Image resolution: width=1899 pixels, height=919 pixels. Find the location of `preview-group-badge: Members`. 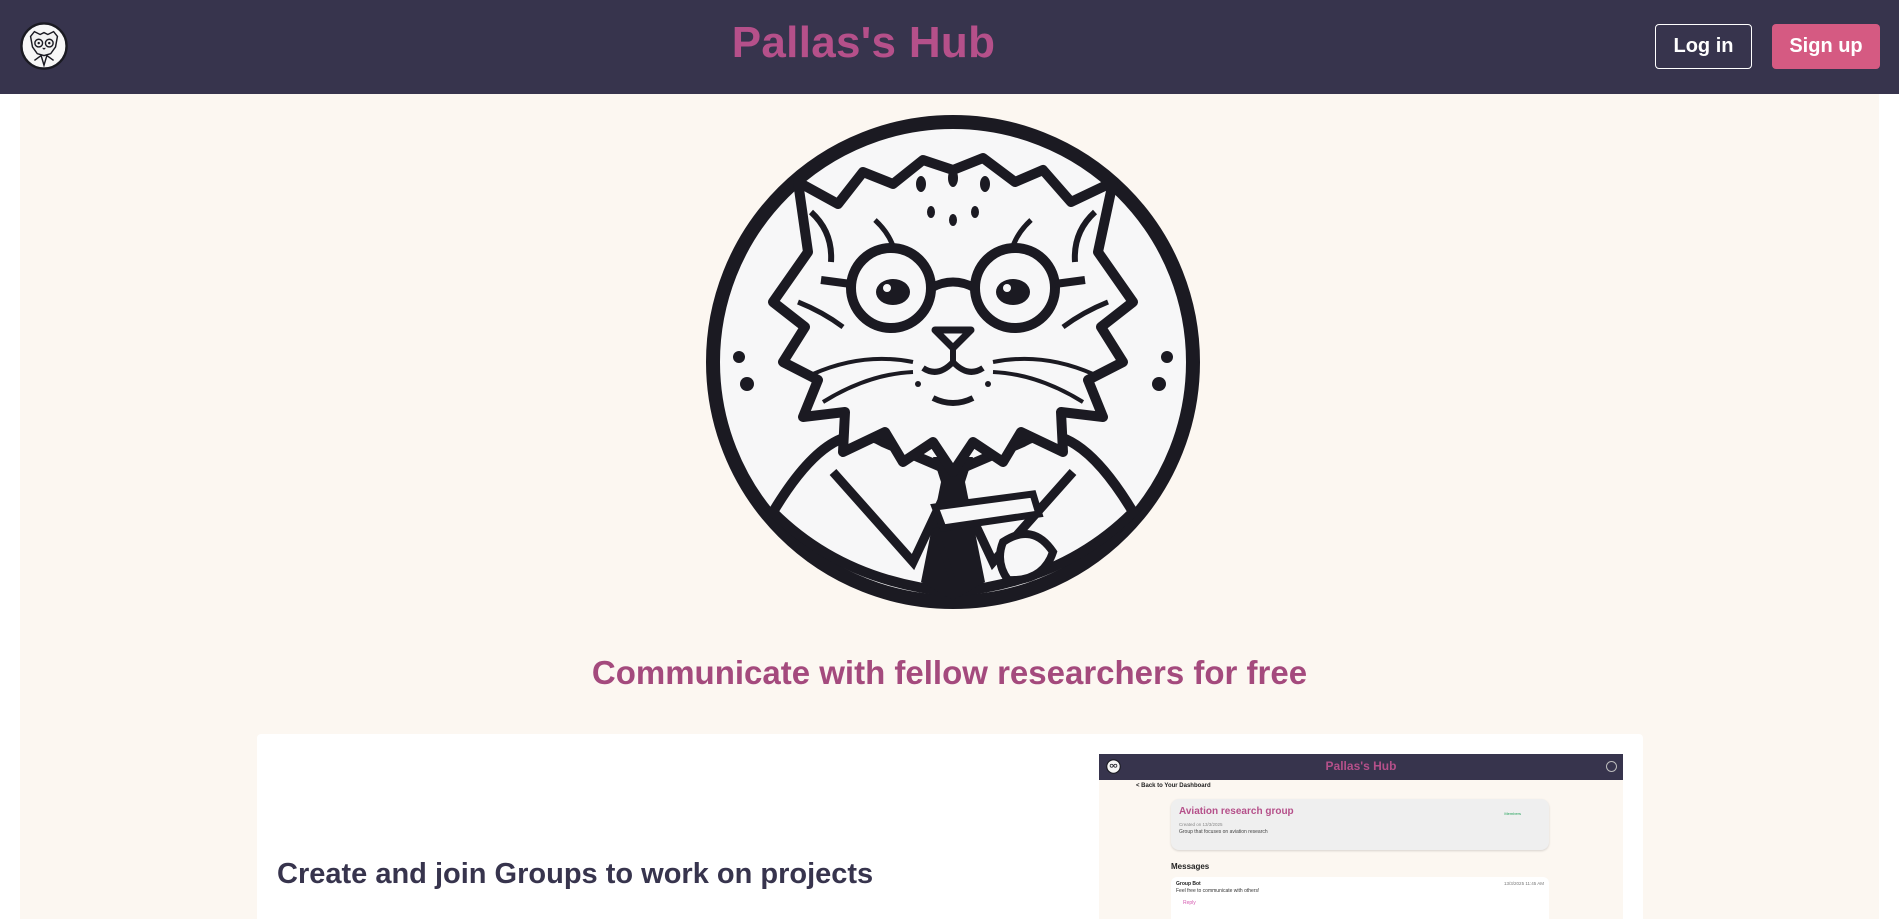

preview-group-badge: Members is located at coordinates (1512, 813).